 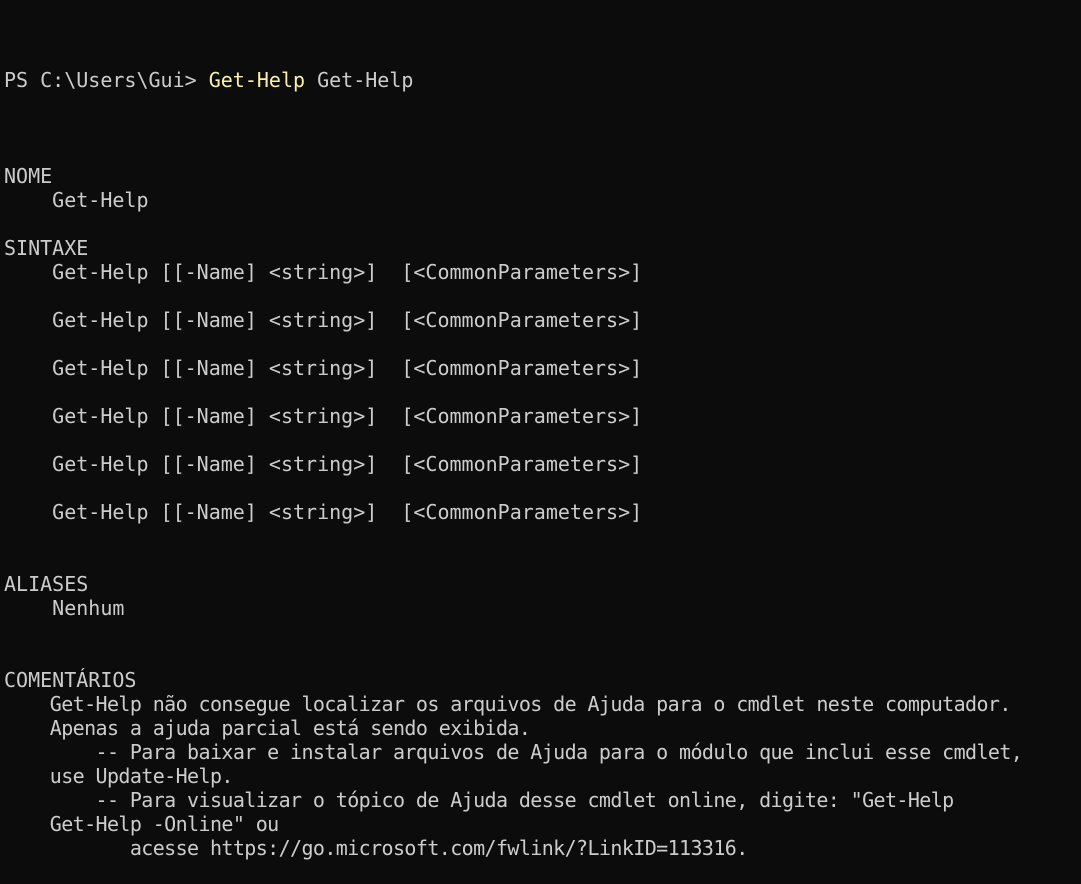 I want to click on output-line: COMENTÁRIOS, so click(x=70, y=680).